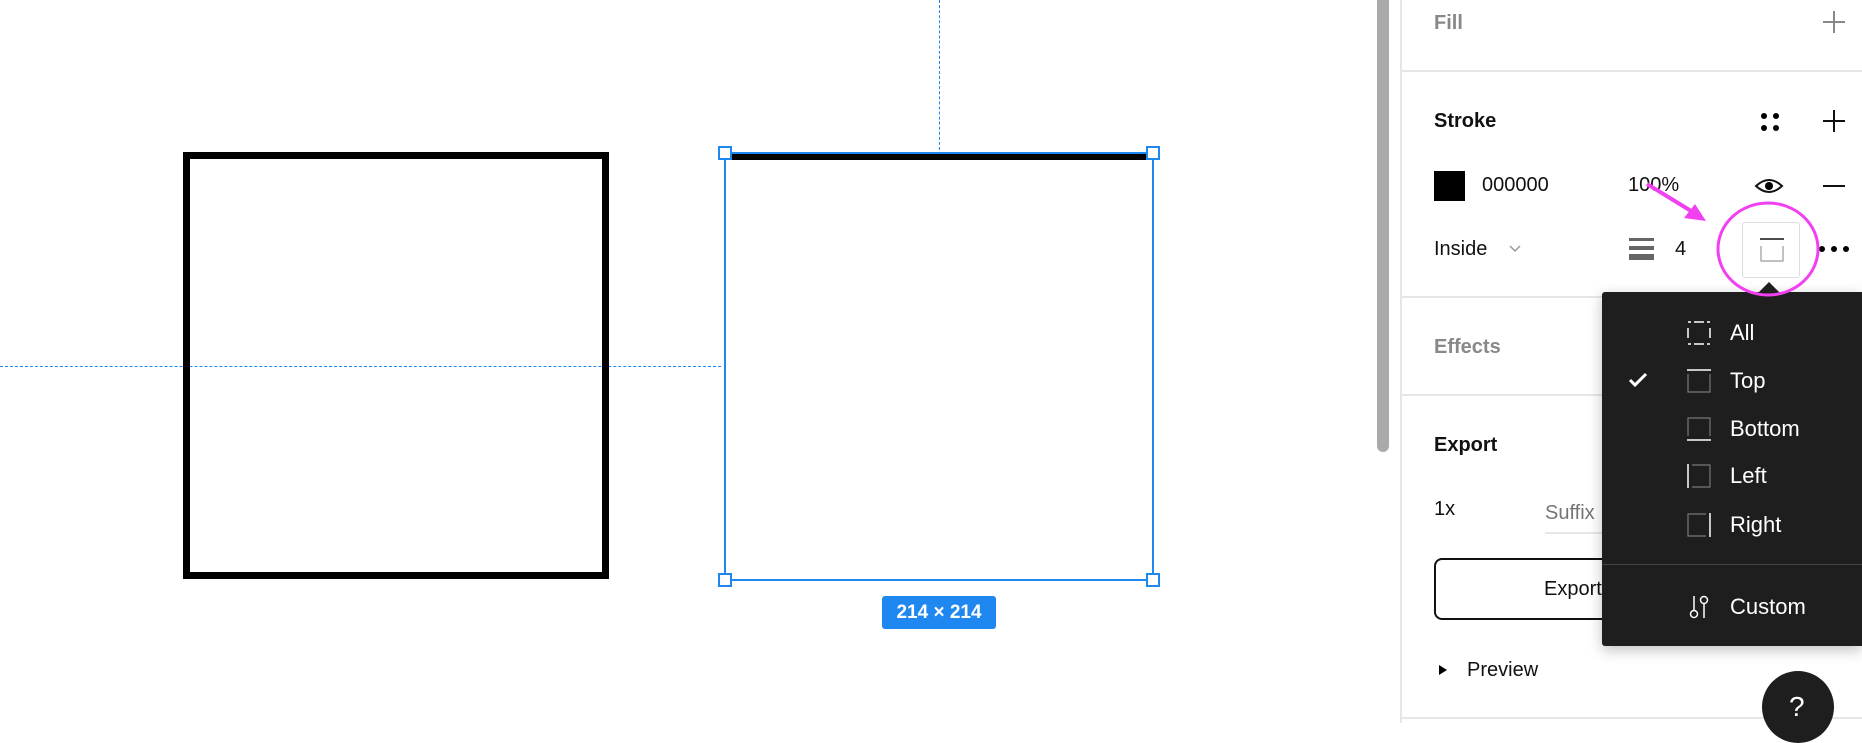  I want to click on resize-handle-tl, so click(725, 153).